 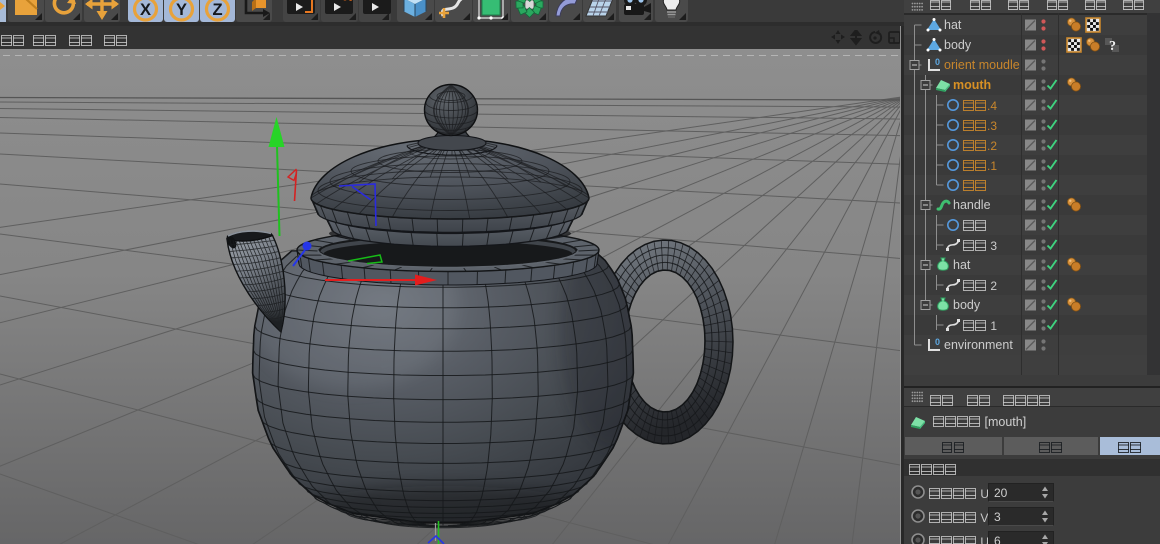 What do you see at coordinates (145, 10) in the screenshot?
I see `svg-text: X` at bounding box center [145, 10].